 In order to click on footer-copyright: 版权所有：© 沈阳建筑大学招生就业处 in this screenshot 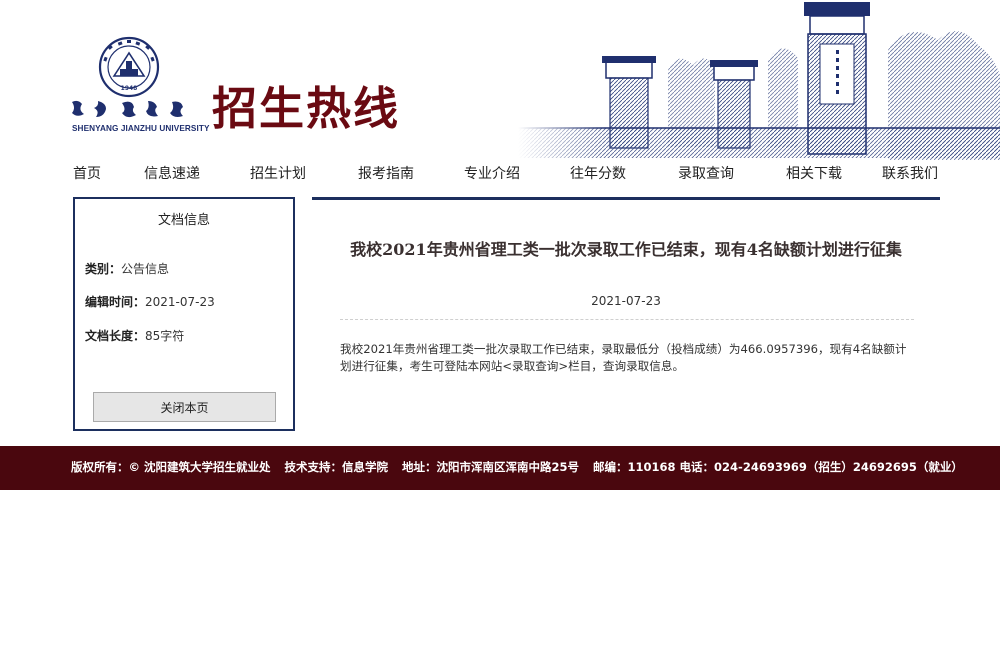, I will do `click(171, 467)`.